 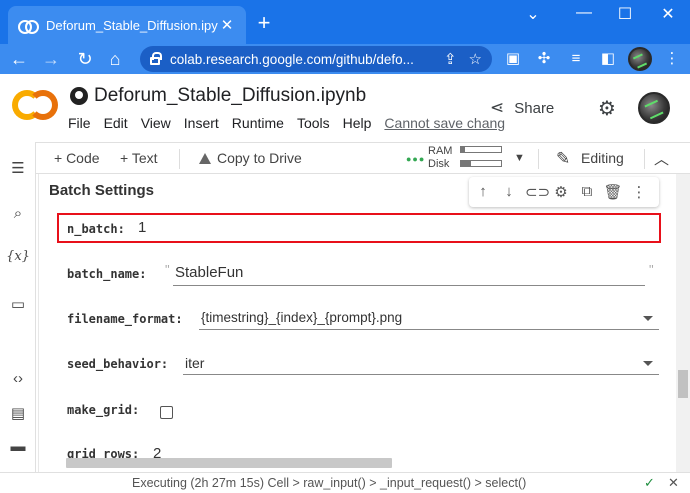 What do you see at coordinates (475, 59) in the screenshot?
I see `bookmark-star-icon: ☆` at bounding box center [475, 59].